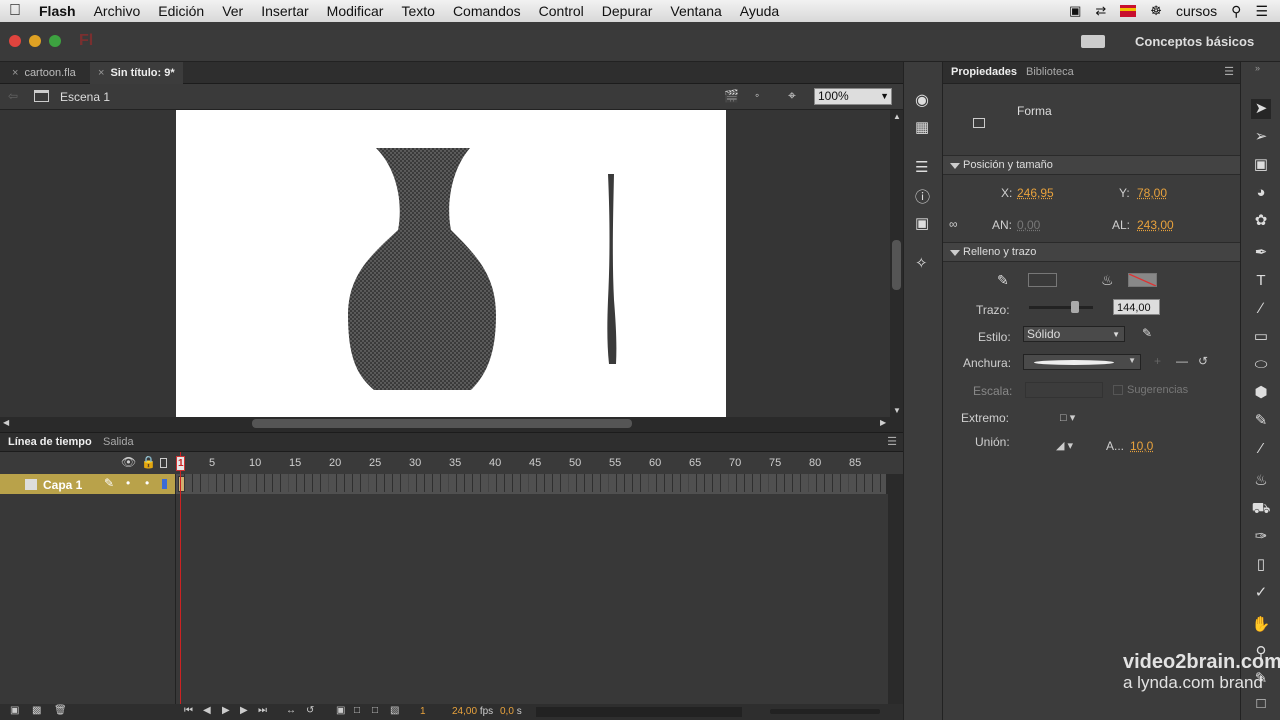 The width and height of the screenshot is (1280, 720). I want to click on minimize-window-button, so click(35, 41).